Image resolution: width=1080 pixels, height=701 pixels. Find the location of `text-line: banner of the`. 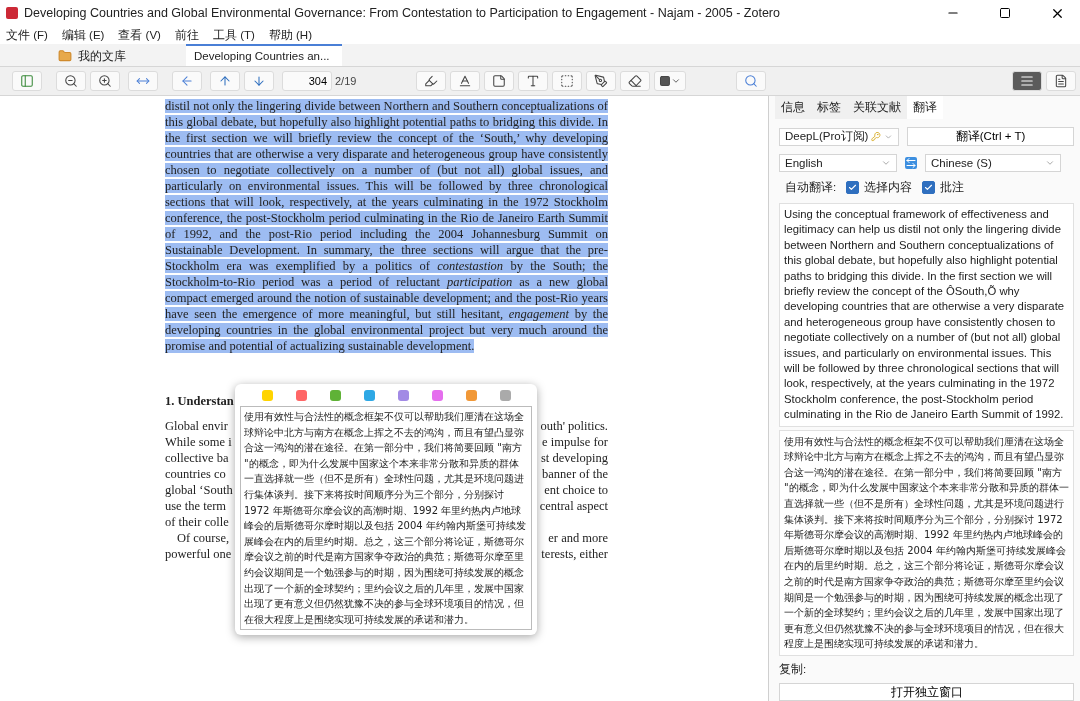

text-line: banner of the is located at coordinates (574, 474).